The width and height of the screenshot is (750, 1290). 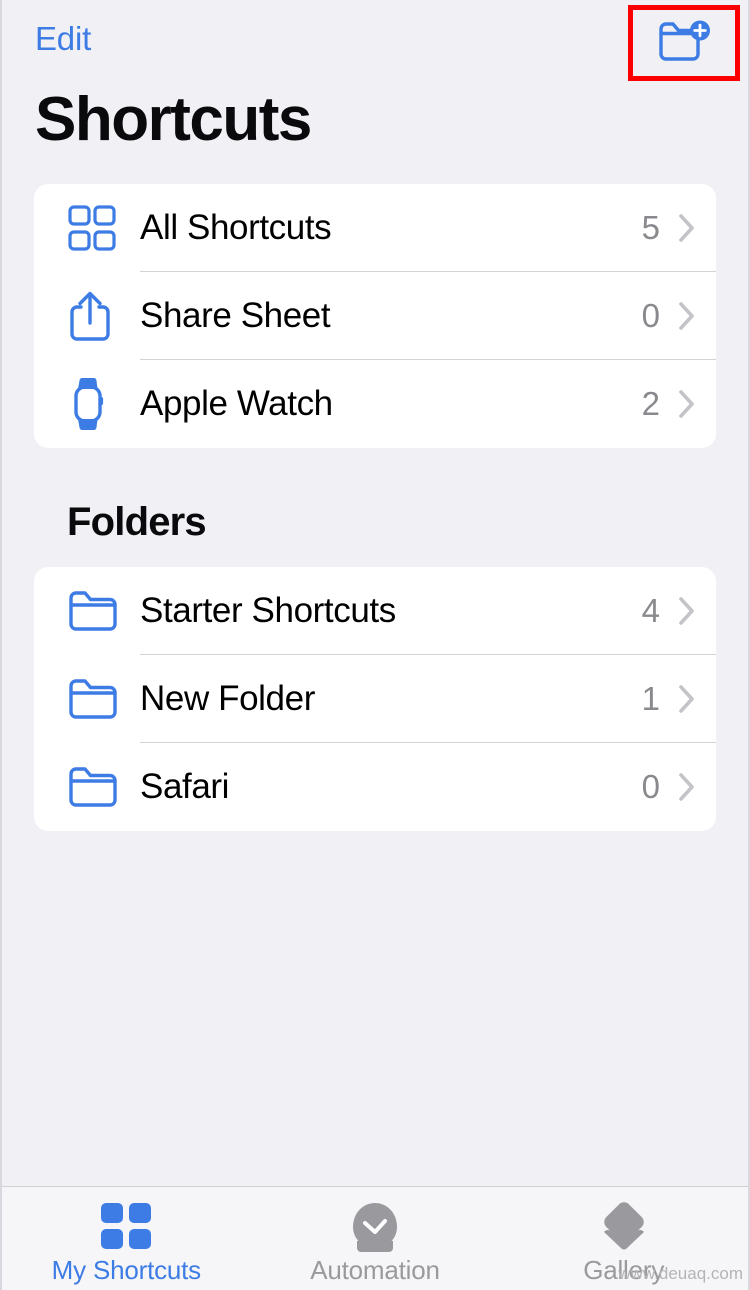 I want to click on site-watermark: www.deuaq.com, so click(x=680, y=1273).